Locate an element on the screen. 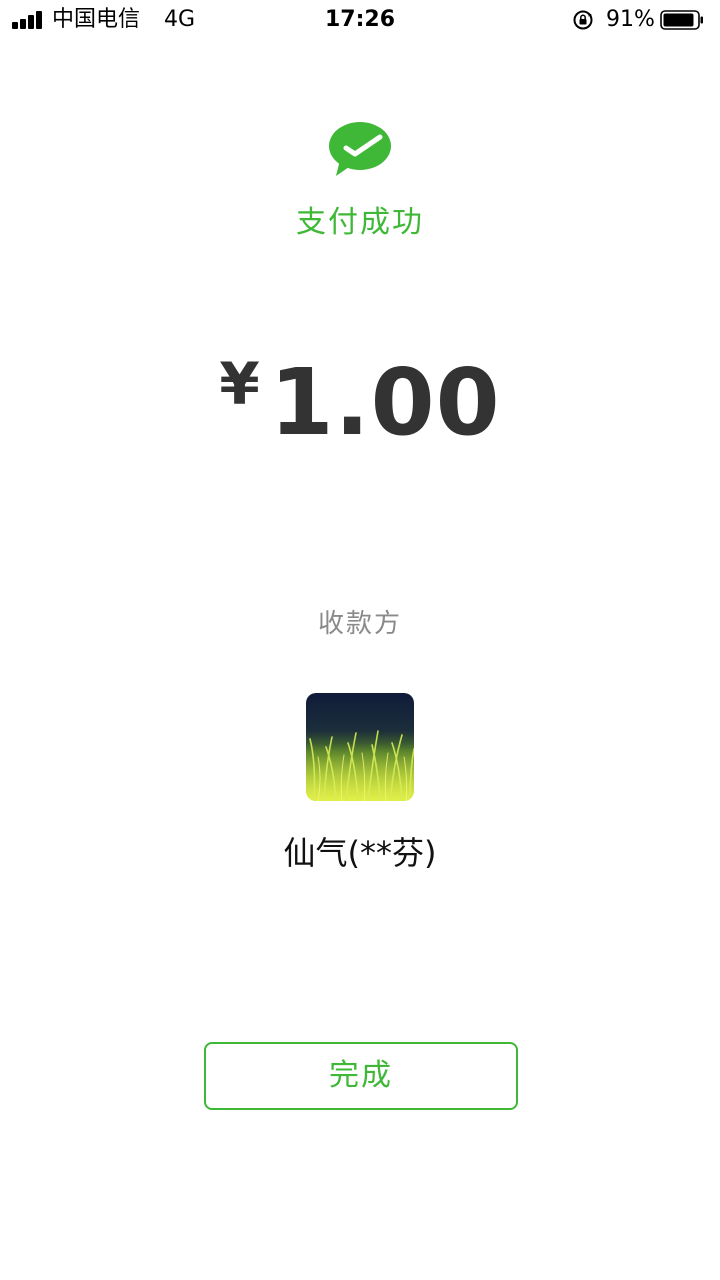 This screenshot has height=1280, width=720. payee-avatar-image is located at coordinates (360, 747).